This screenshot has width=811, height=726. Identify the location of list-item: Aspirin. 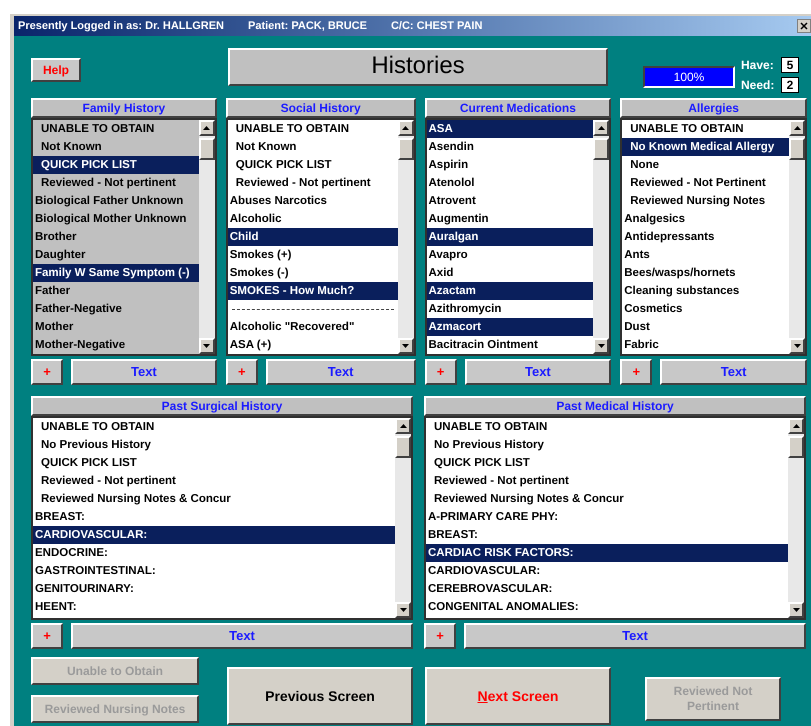
(510, 165).